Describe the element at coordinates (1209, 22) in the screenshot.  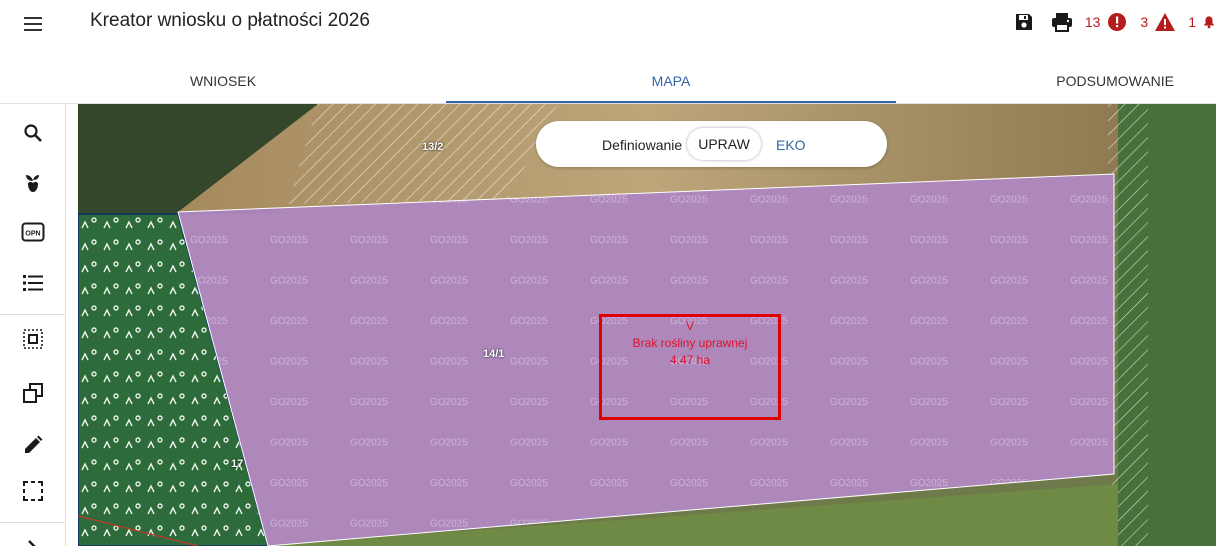
I see `bell-icon` at that location.